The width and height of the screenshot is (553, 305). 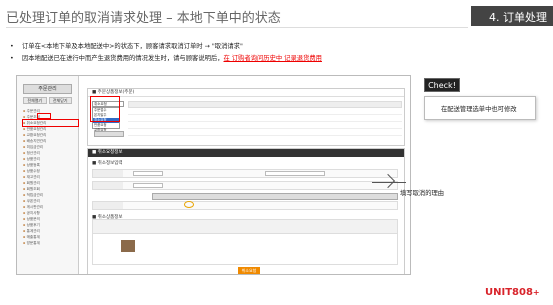 I want to click on order-product-panel: ■ 주문상품정보(주문) 취소요청 주문접수 본지발주 취소요청 반품요청 교환요청, so click(x=246, y=117).